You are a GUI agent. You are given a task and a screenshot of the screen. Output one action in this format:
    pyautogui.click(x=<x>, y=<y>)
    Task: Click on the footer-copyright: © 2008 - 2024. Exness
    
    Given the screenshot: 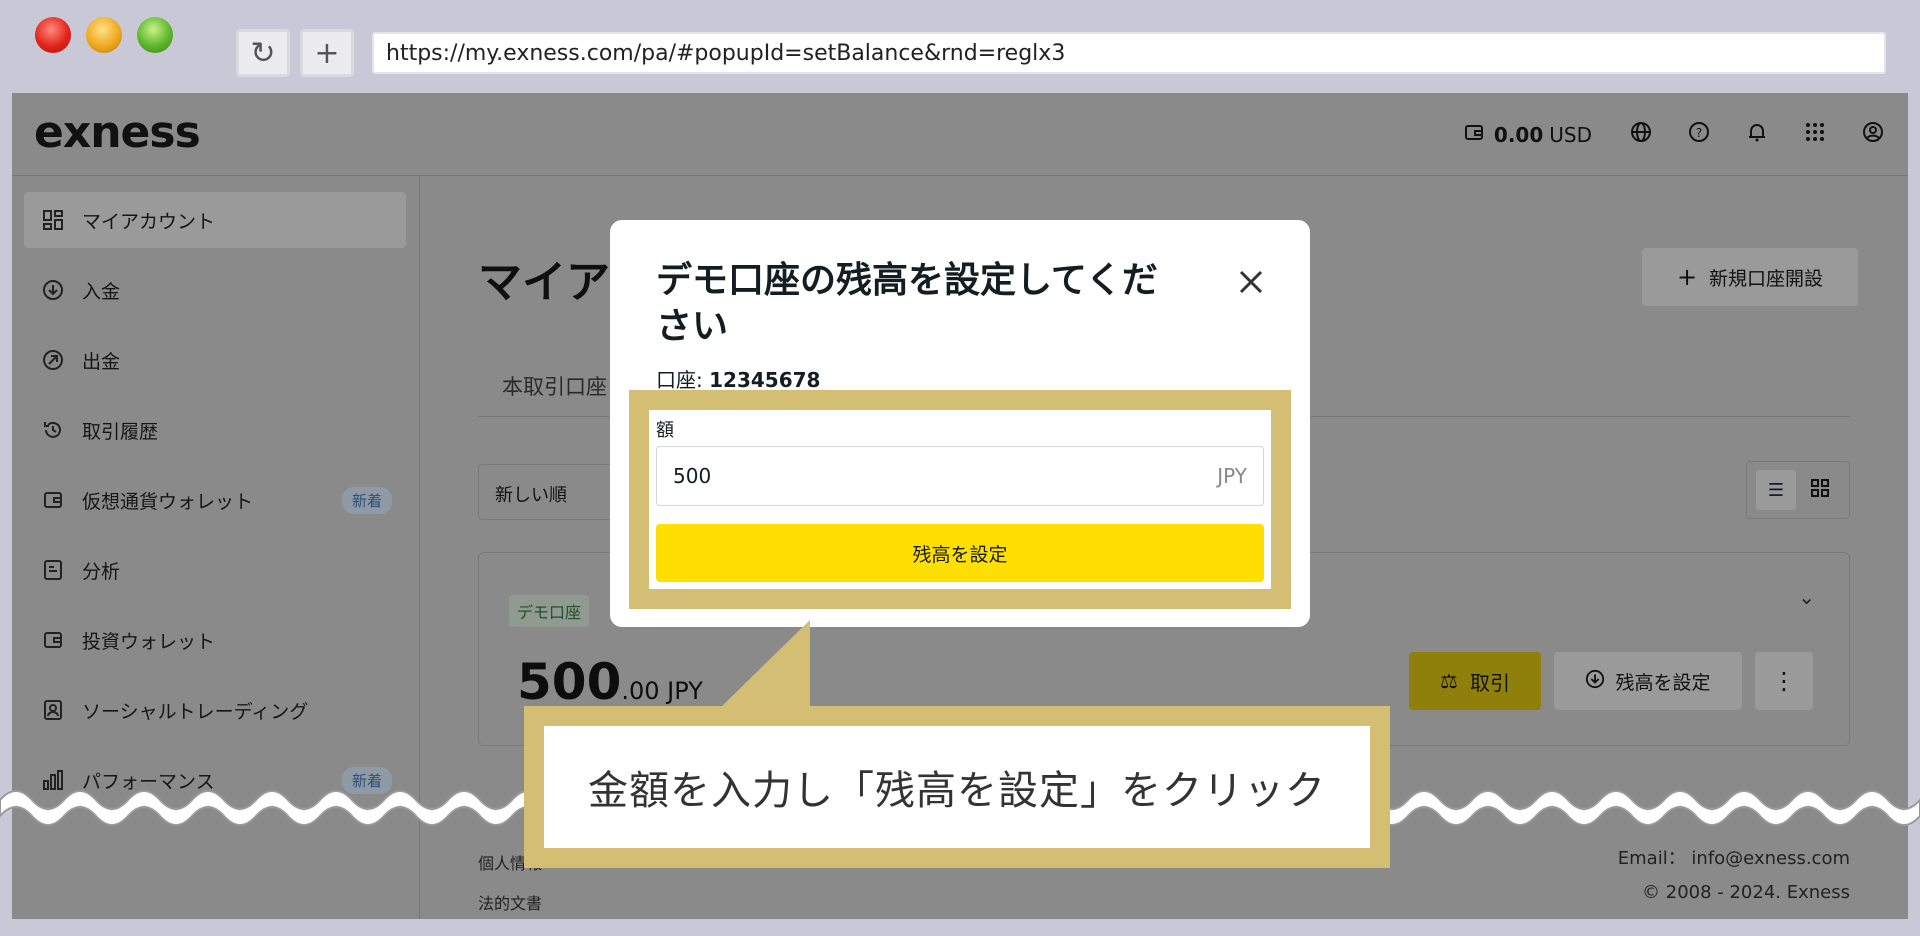 What is the action you would take?
    pyautogui.click(x=1746, y=892)
    